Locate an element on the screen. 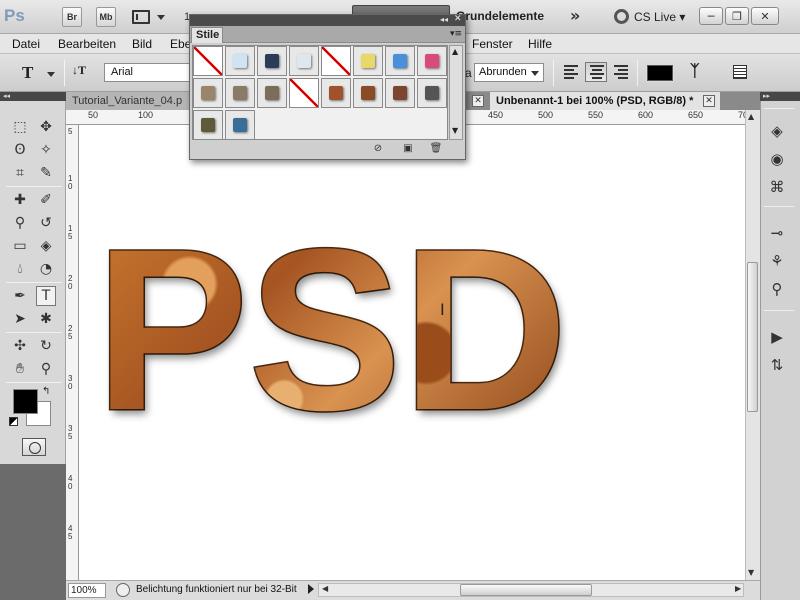 Image resolution: width=800 pixels, height=600 pixels. horizontal-scroll-thumb is located at coordinates (526, 590).